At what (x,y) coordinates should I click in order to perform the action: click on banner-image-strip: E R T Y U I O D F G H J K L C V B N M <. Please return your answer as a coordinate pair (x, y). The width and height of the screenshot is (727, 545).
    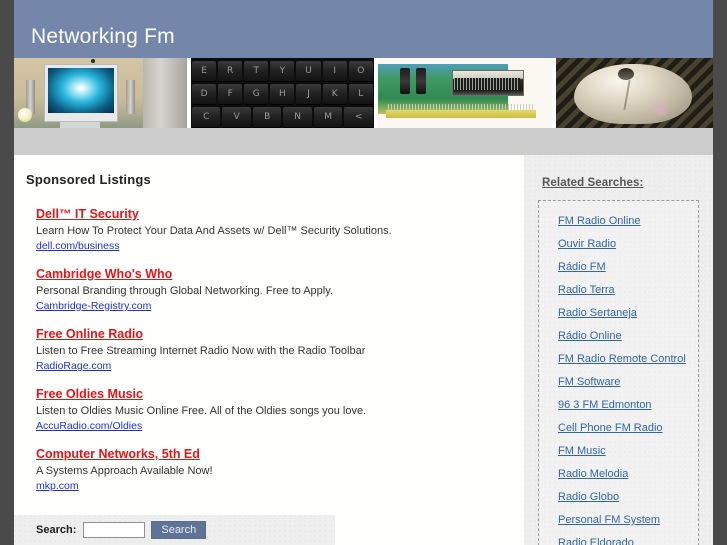
    Looking at the image, I should click on (363, 93).